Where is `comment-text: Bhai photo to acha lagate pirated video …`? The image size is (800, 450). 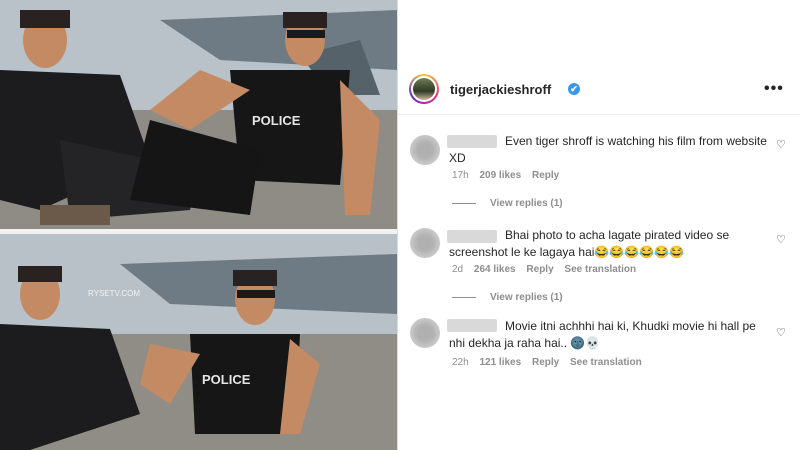 comment-text: Bhai photo to acha lagate pirated video … is located at coordinates (589, 243).